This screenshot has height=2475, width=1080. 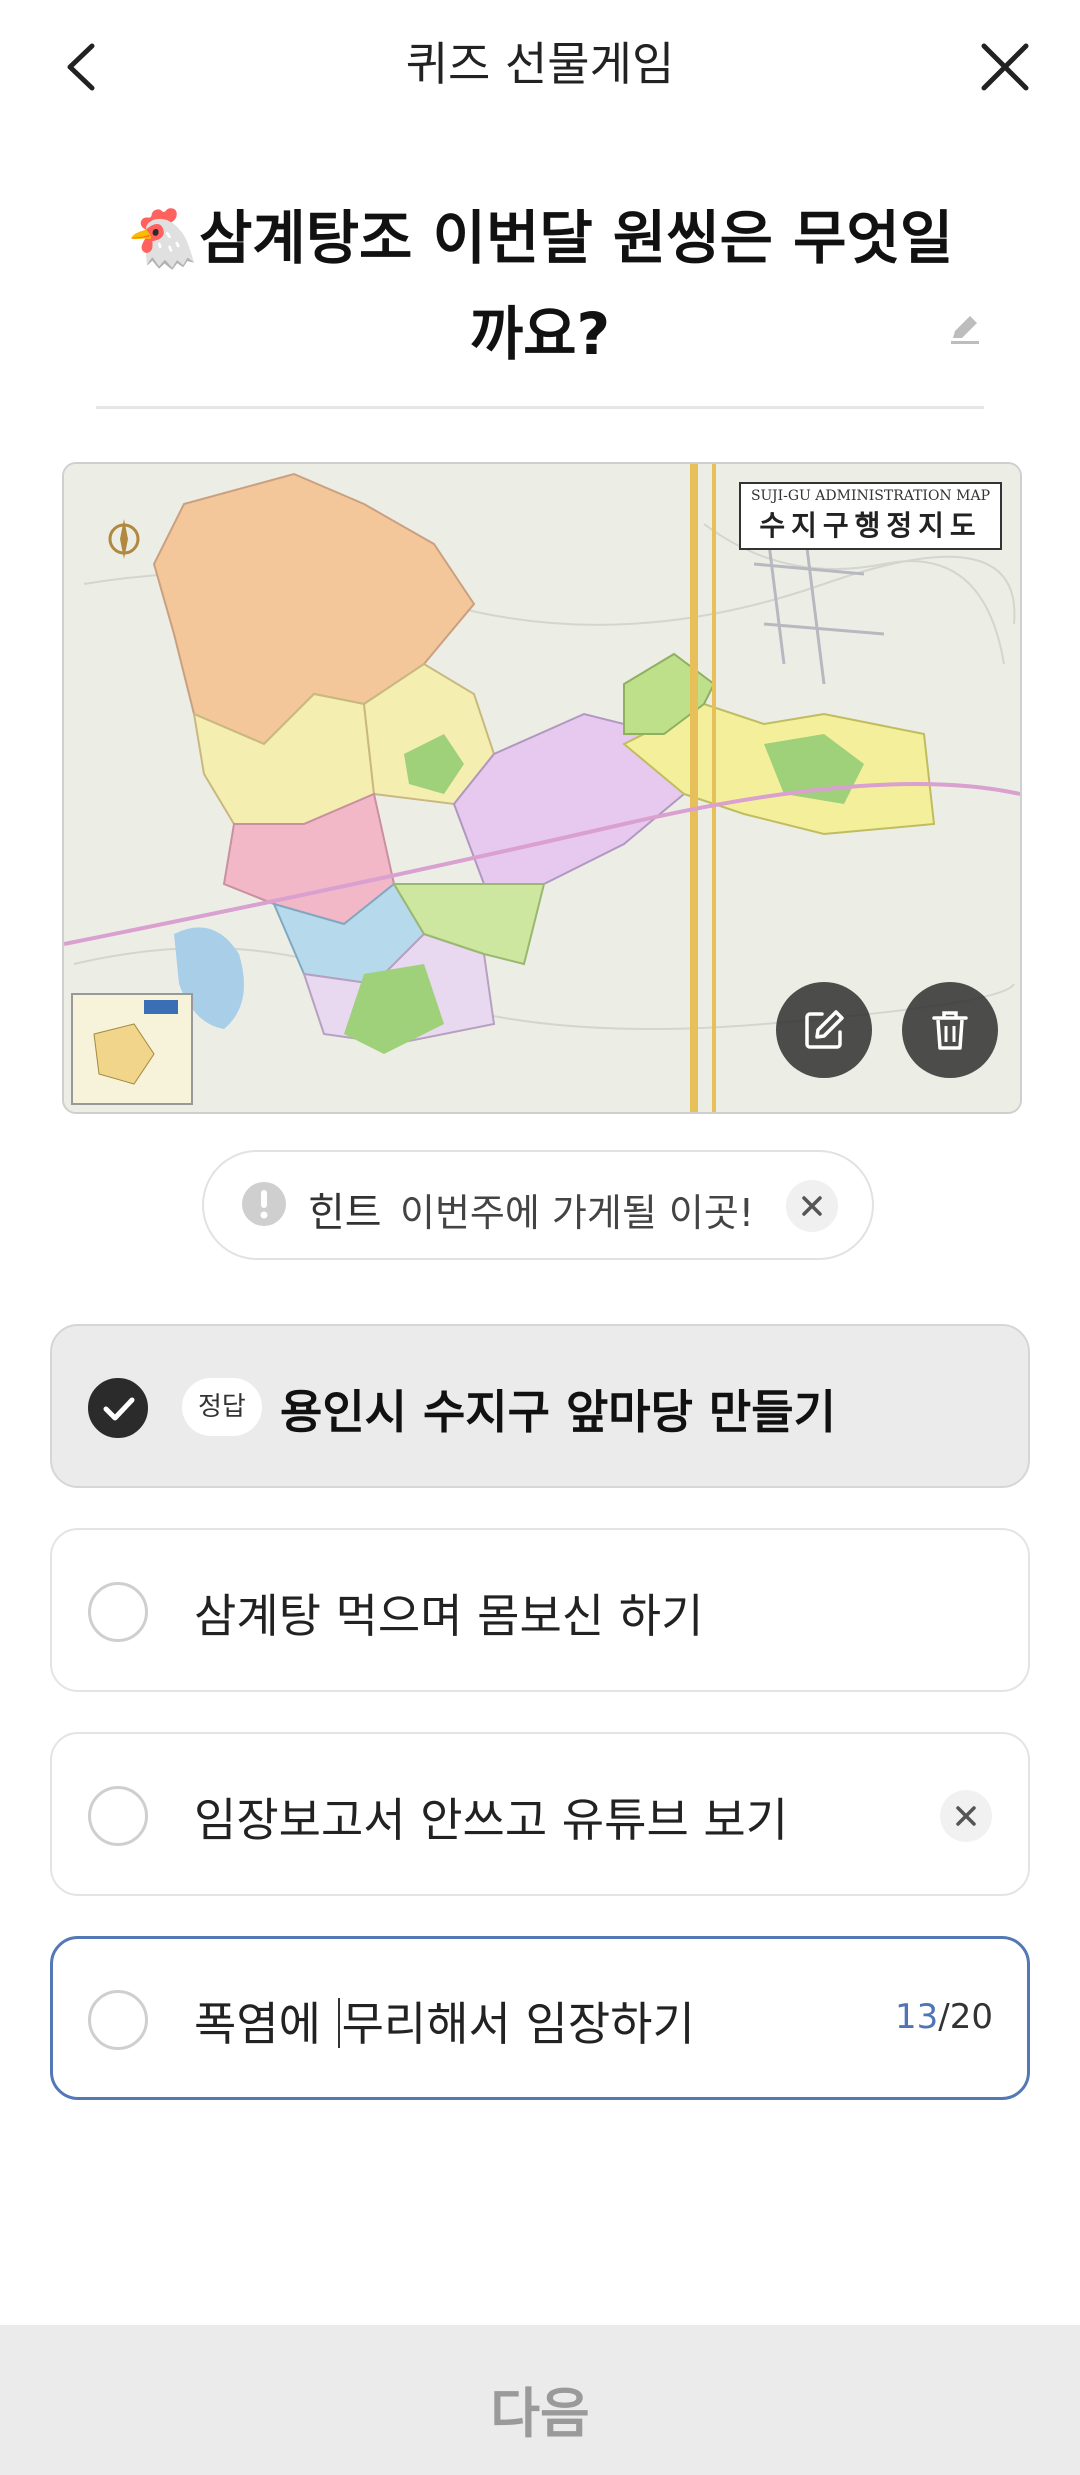 I want to click on edit-question-button, so click(x=965, y=328).